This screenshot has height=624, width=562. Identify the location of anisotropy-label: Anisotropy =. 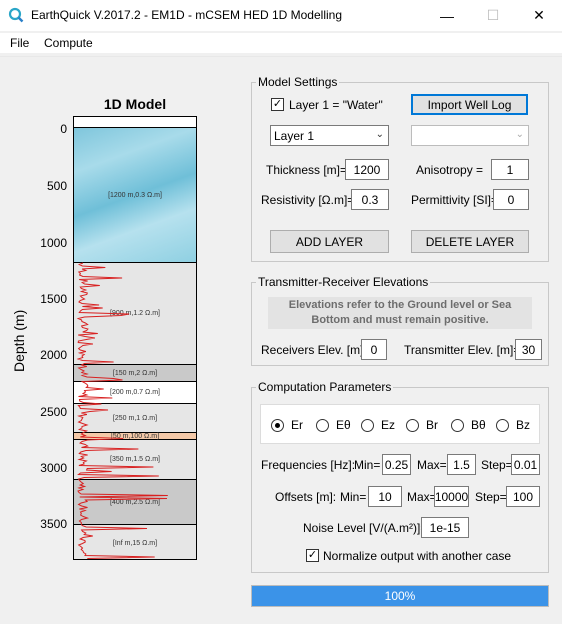
(450, 170).